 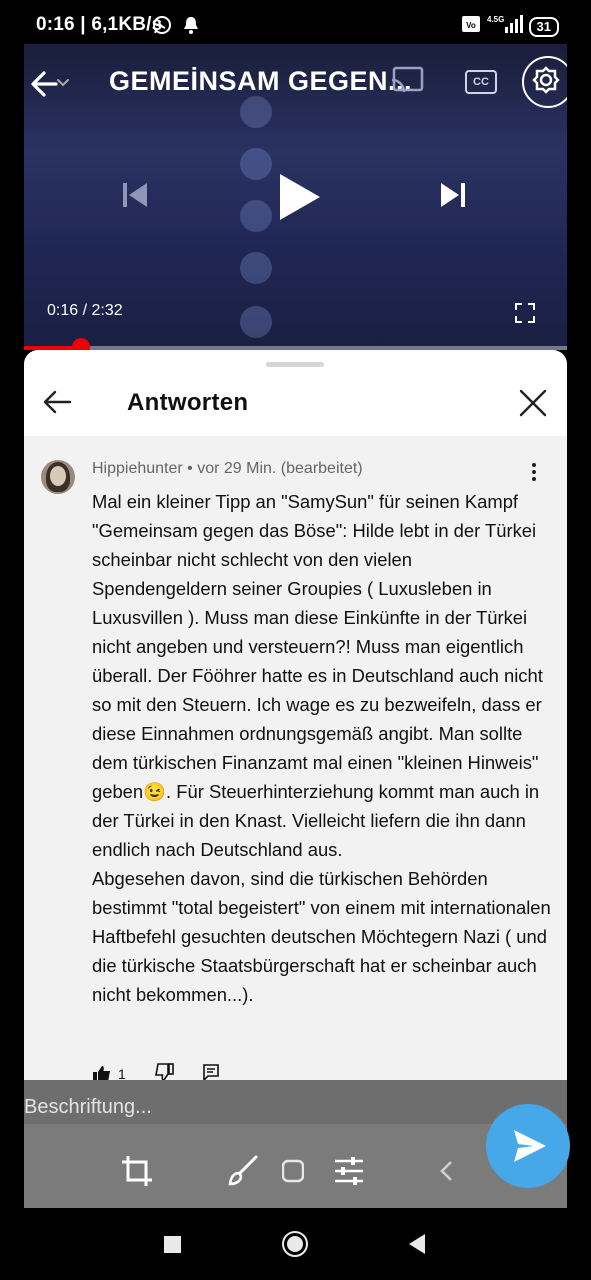 I want to click on comment-meta: Hippiehunter • vor 29 Min. (bearbeitet), so click(x=227, y=468).